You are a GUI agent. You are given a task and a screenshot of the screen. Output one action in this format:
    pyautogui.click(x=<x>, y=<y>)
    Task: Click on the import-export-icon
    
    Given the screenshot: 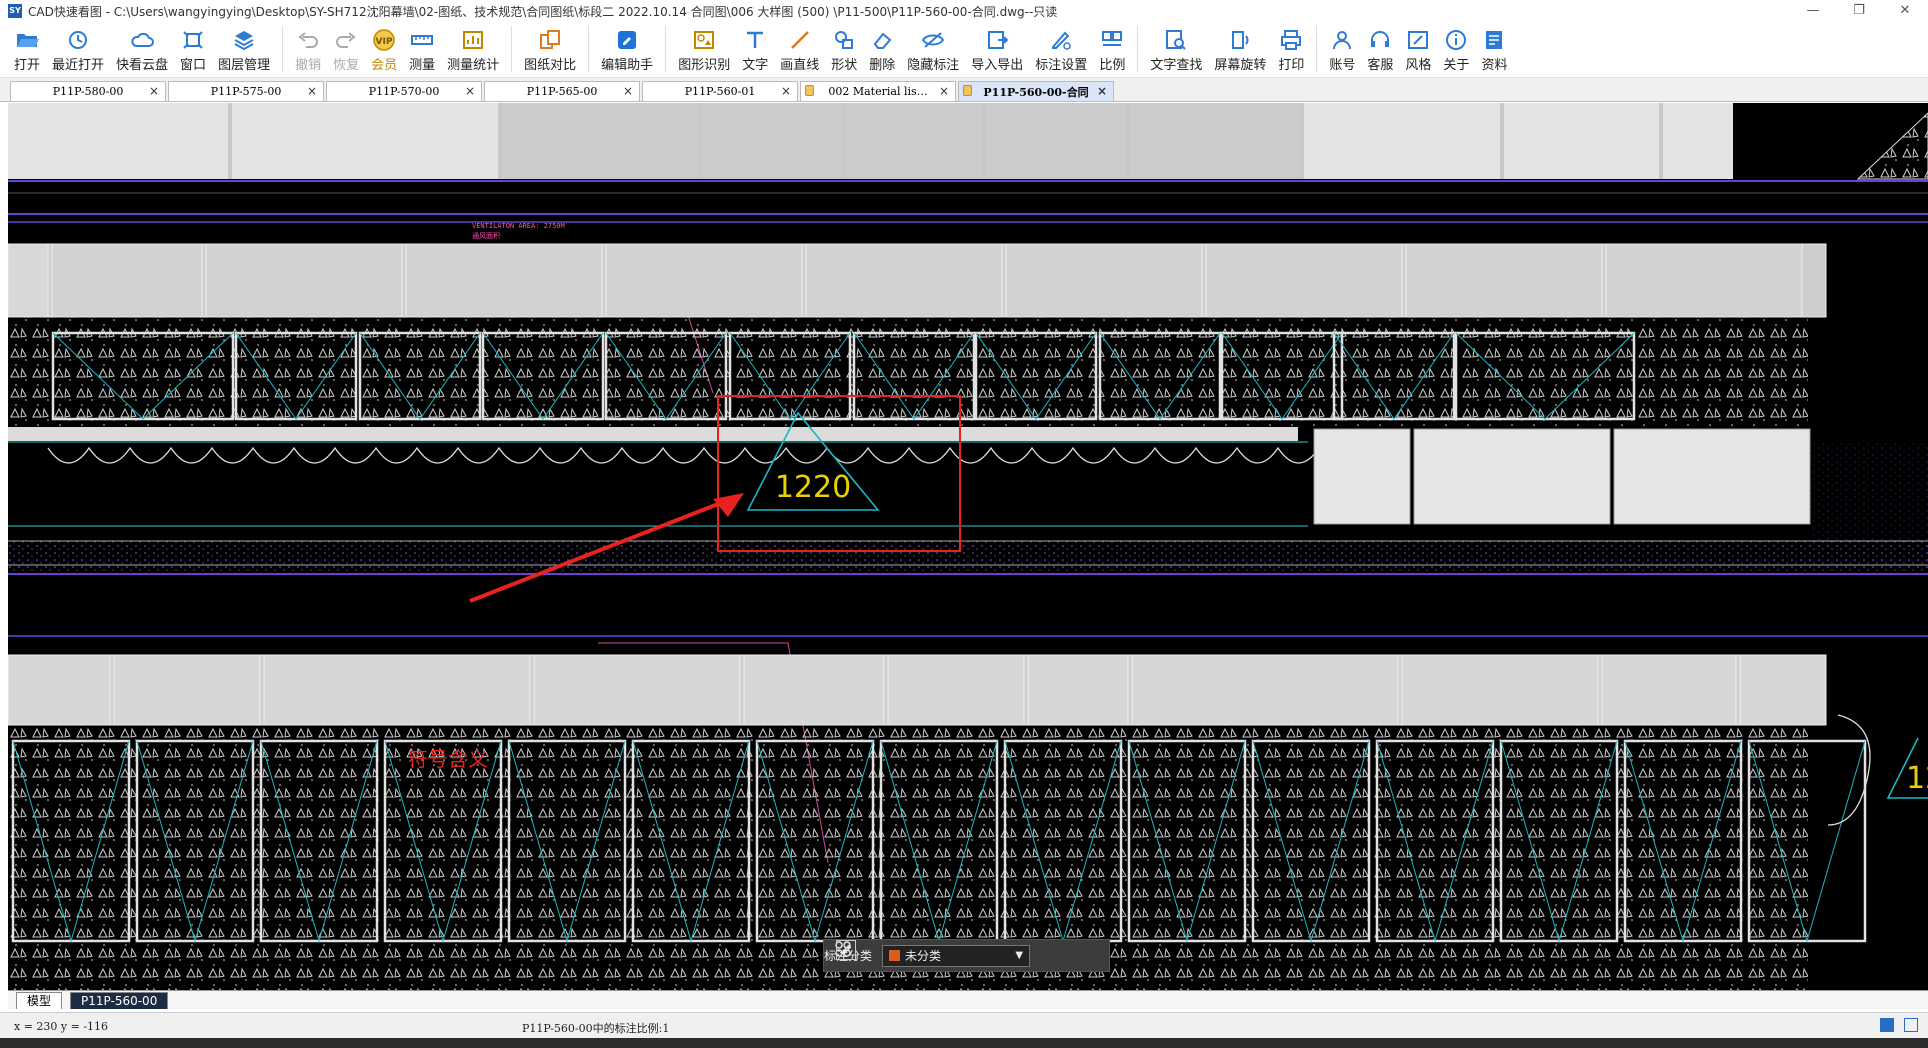 What is the action you would take?
    pyautogui.click(x=998, y=40)
    